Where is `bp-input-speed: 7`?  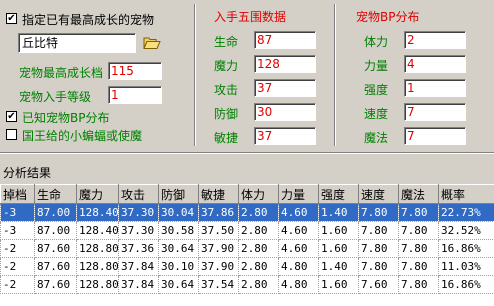
bp-input-speed: 7 is located at coordinates (435, 112).